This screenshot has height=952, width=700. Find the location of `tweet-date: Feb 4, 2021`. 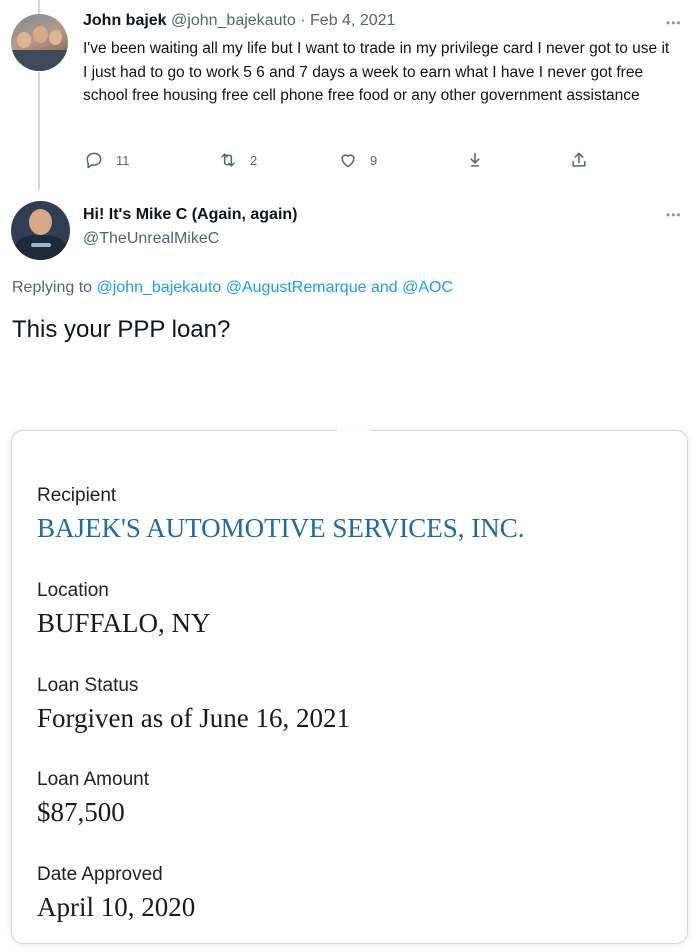

tweet-date: Feb 4, 2021 is located at coordinates (352, 20).